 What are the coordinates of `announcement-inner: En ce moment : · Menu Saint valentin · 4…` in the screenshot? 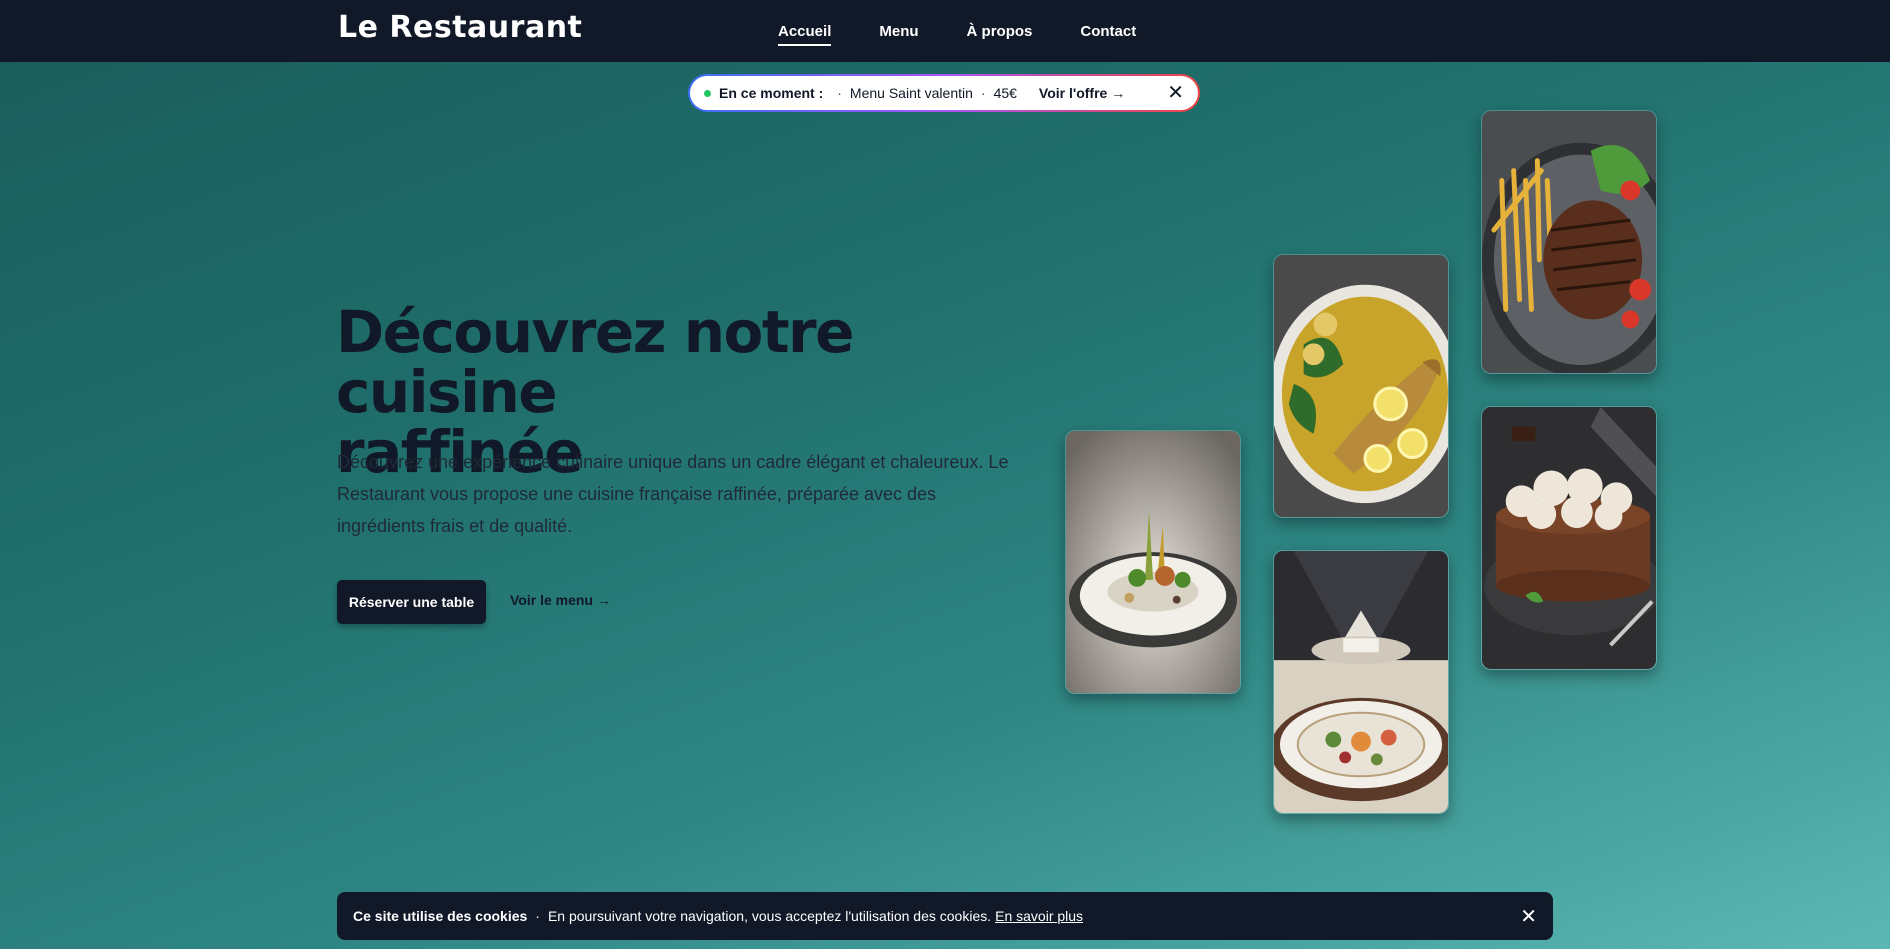 It's located at (944, 93).